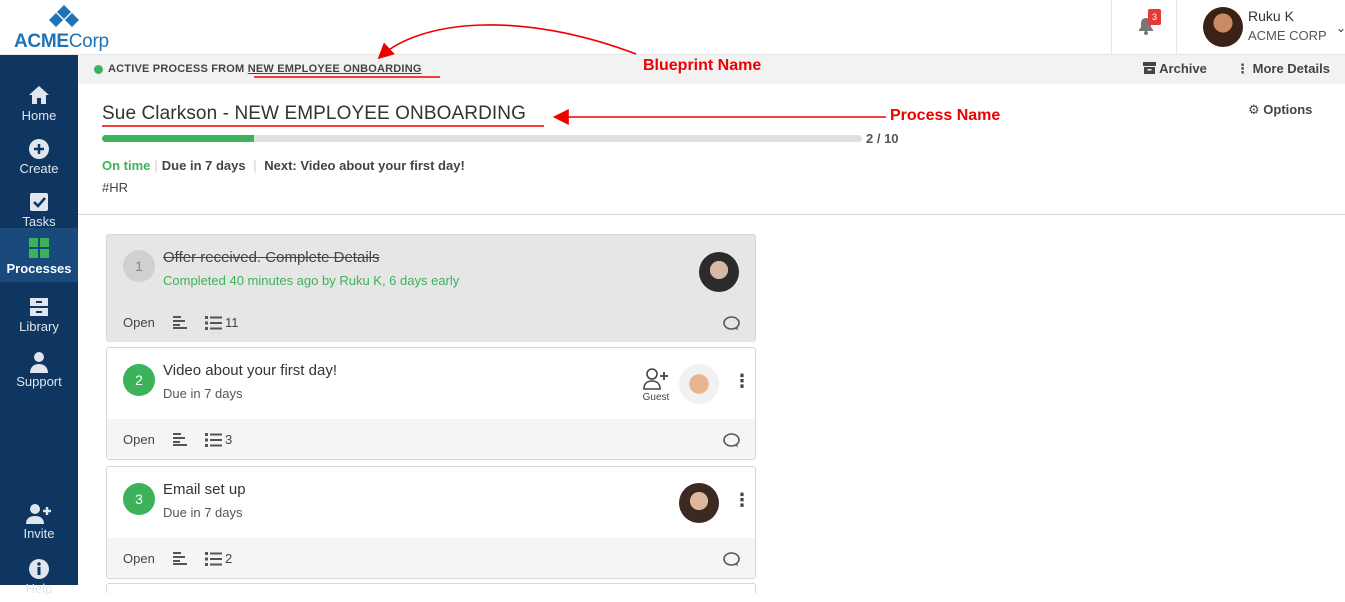 This screenshot has height=602, width=1345. I want to click on sidebar-item-label: Tasks, so click(39, 221).